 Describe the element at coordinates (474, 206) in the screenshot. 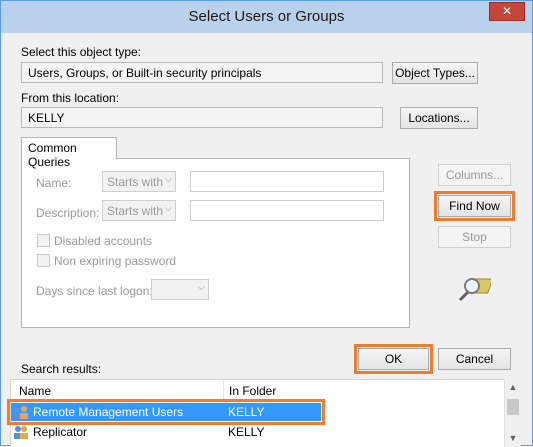

I see `find-now-button: Find Now` at that location.